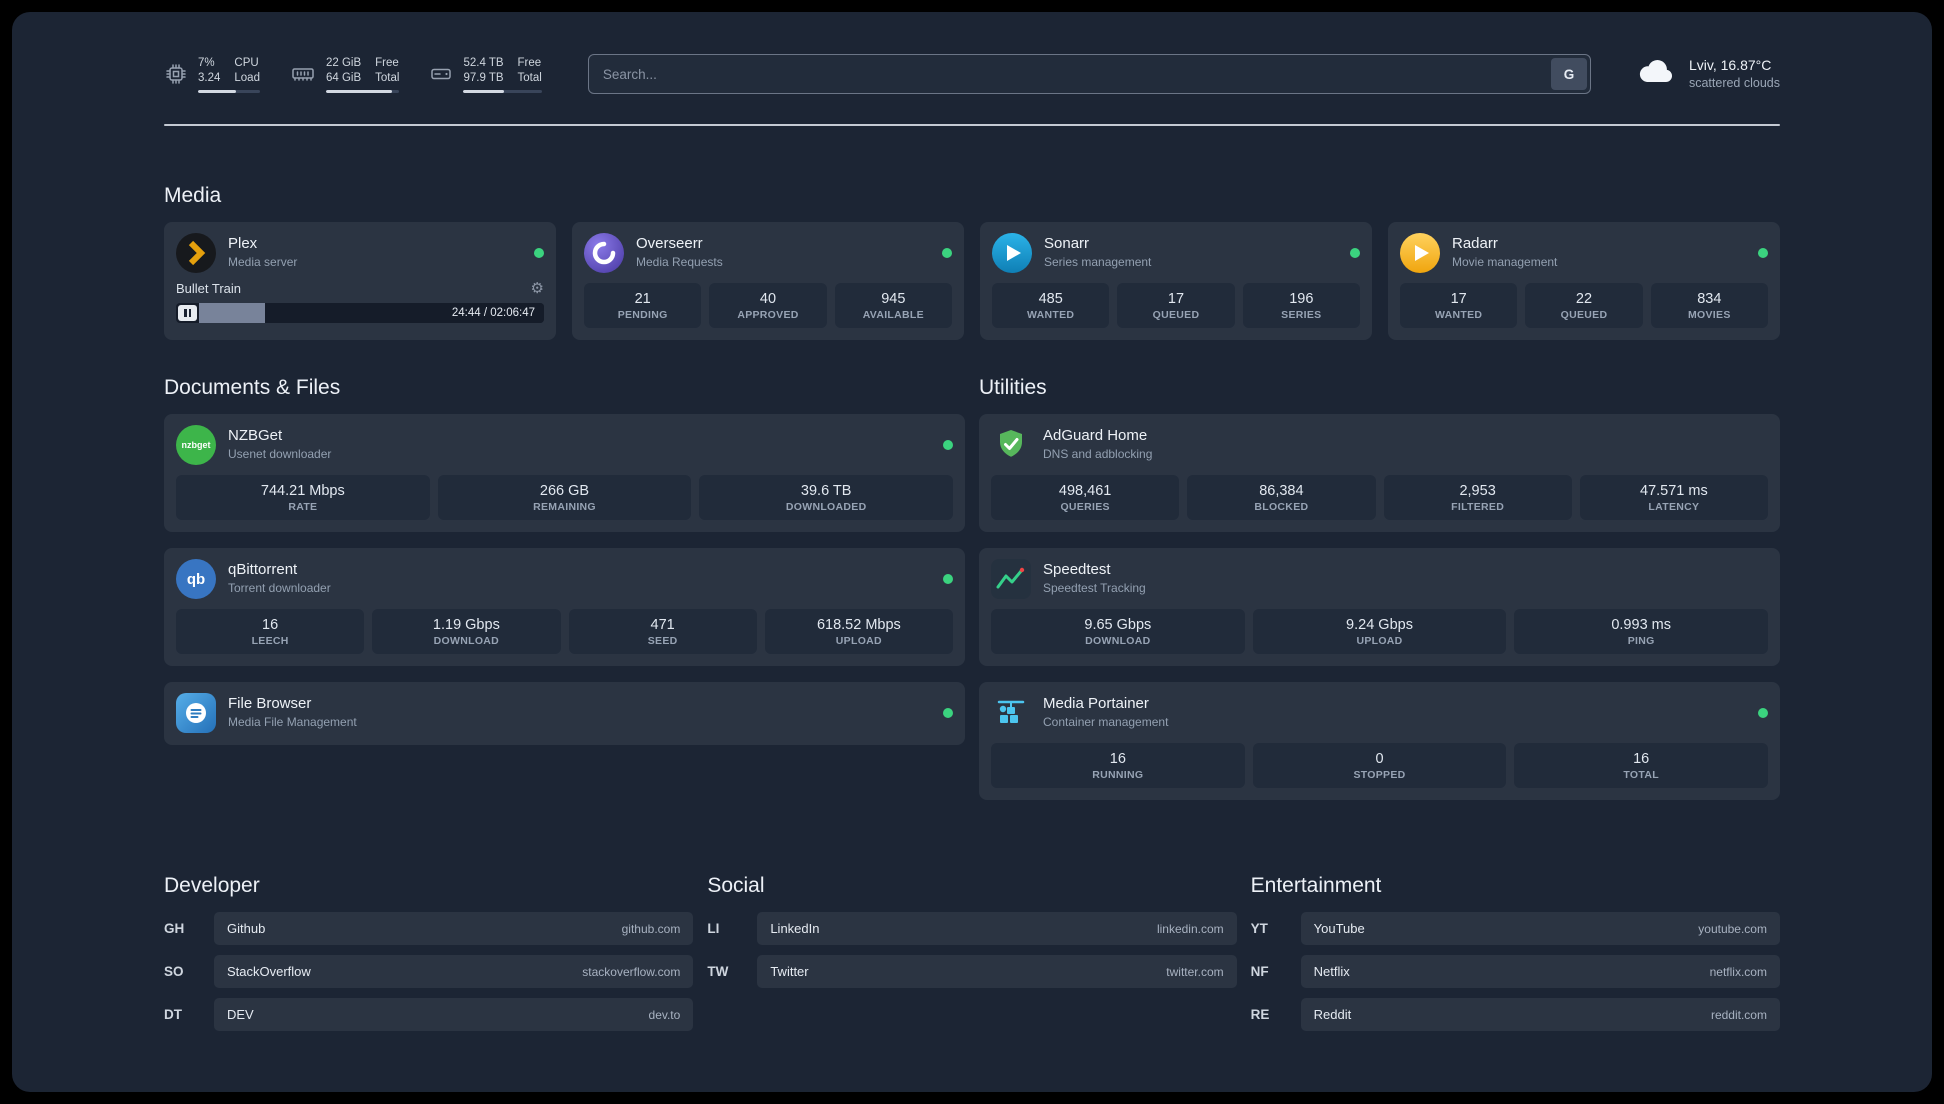 The height and width of the screenshot is (1104, 1944). I want to click on widget-settings-gear-icon: ⚙, so click(537, 288).